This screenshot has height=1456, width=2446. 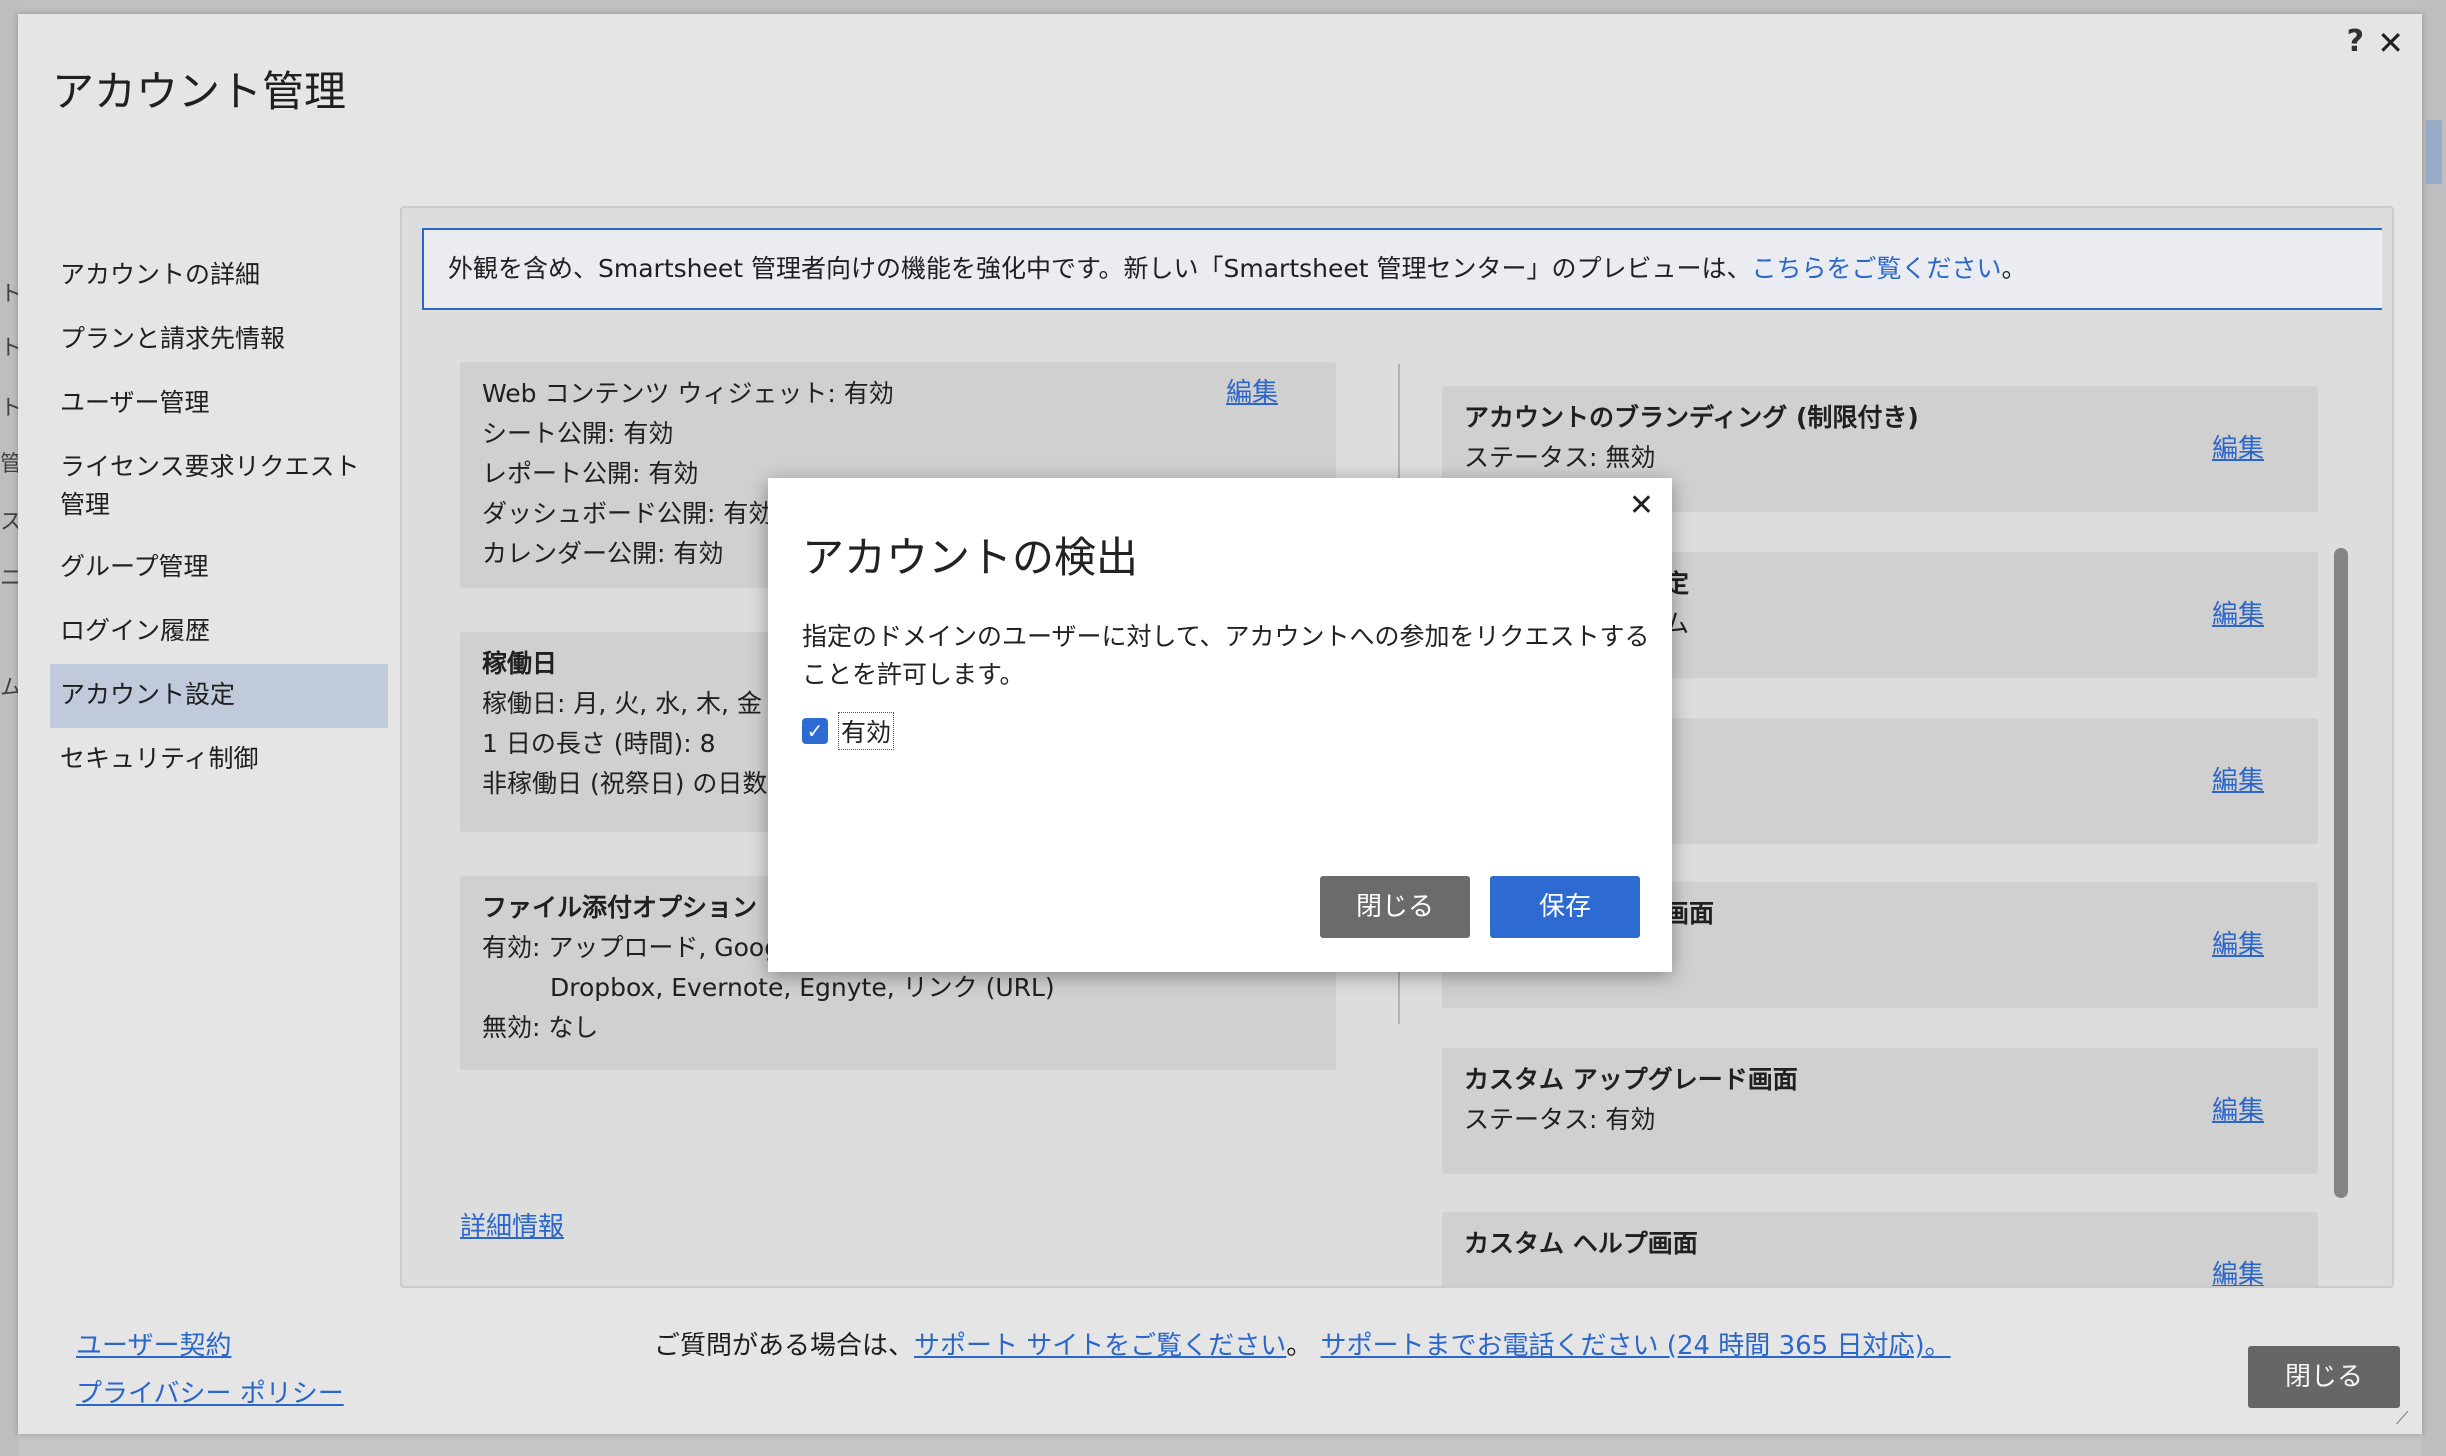 I want to click on modal-close-icon: ✕, so click(x=1641, y=505).